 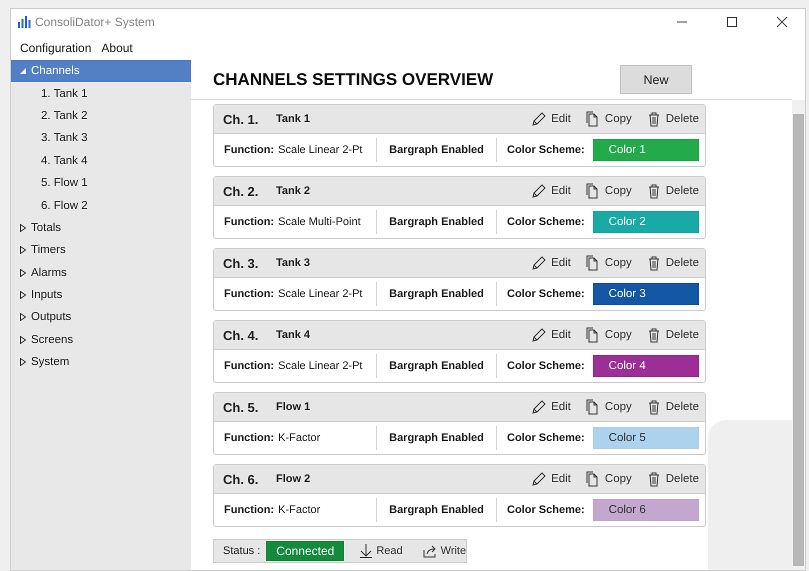 What do you see at coordinates (782, 22) in the screenshot?
I see `close-icon` at bounding box center [782, 22].